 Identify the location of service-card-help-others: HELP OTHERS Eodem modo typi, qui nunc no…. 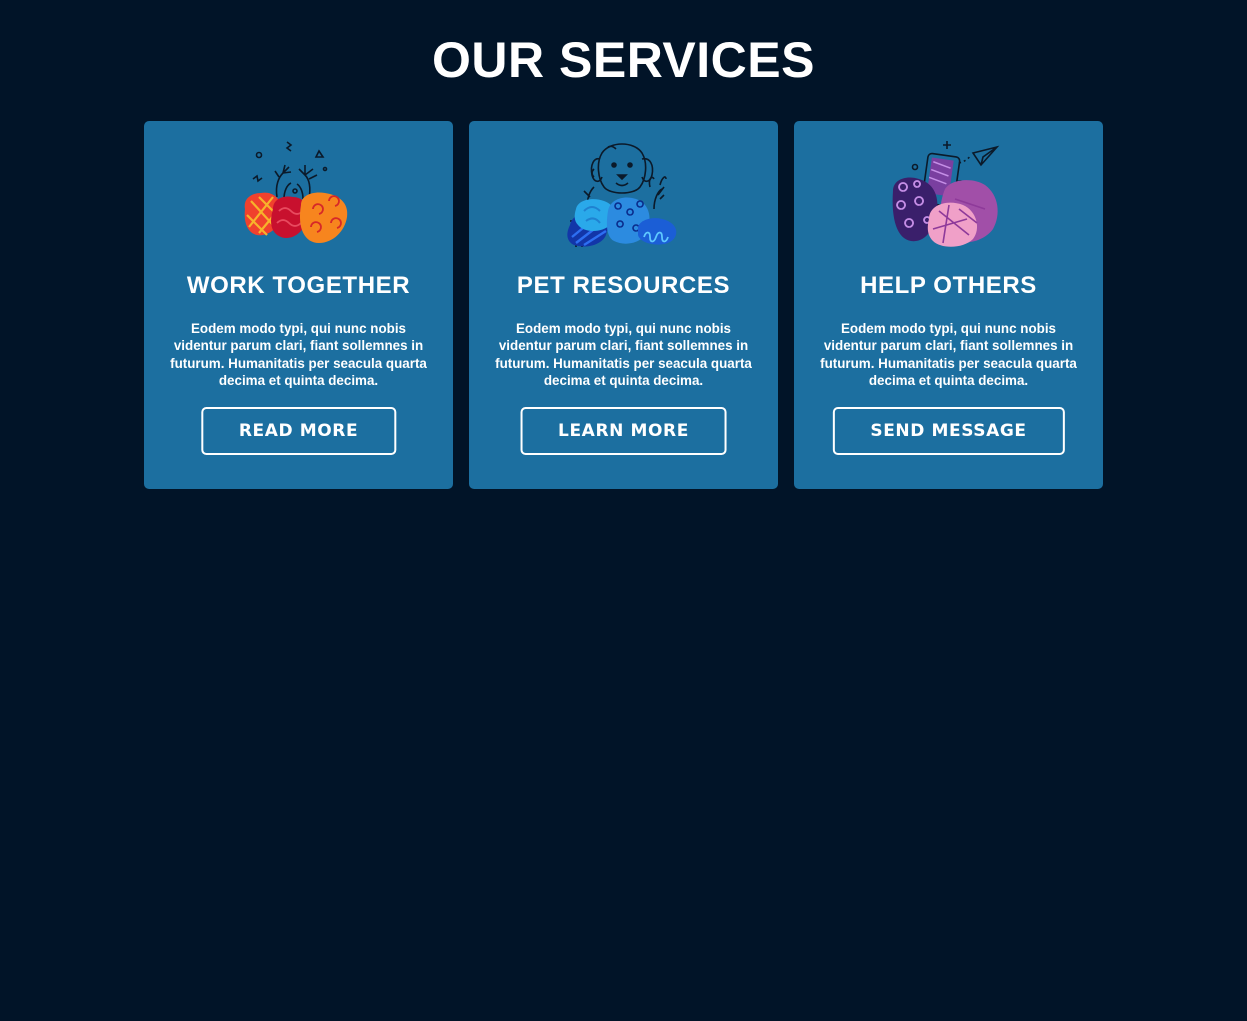
(948, 305).